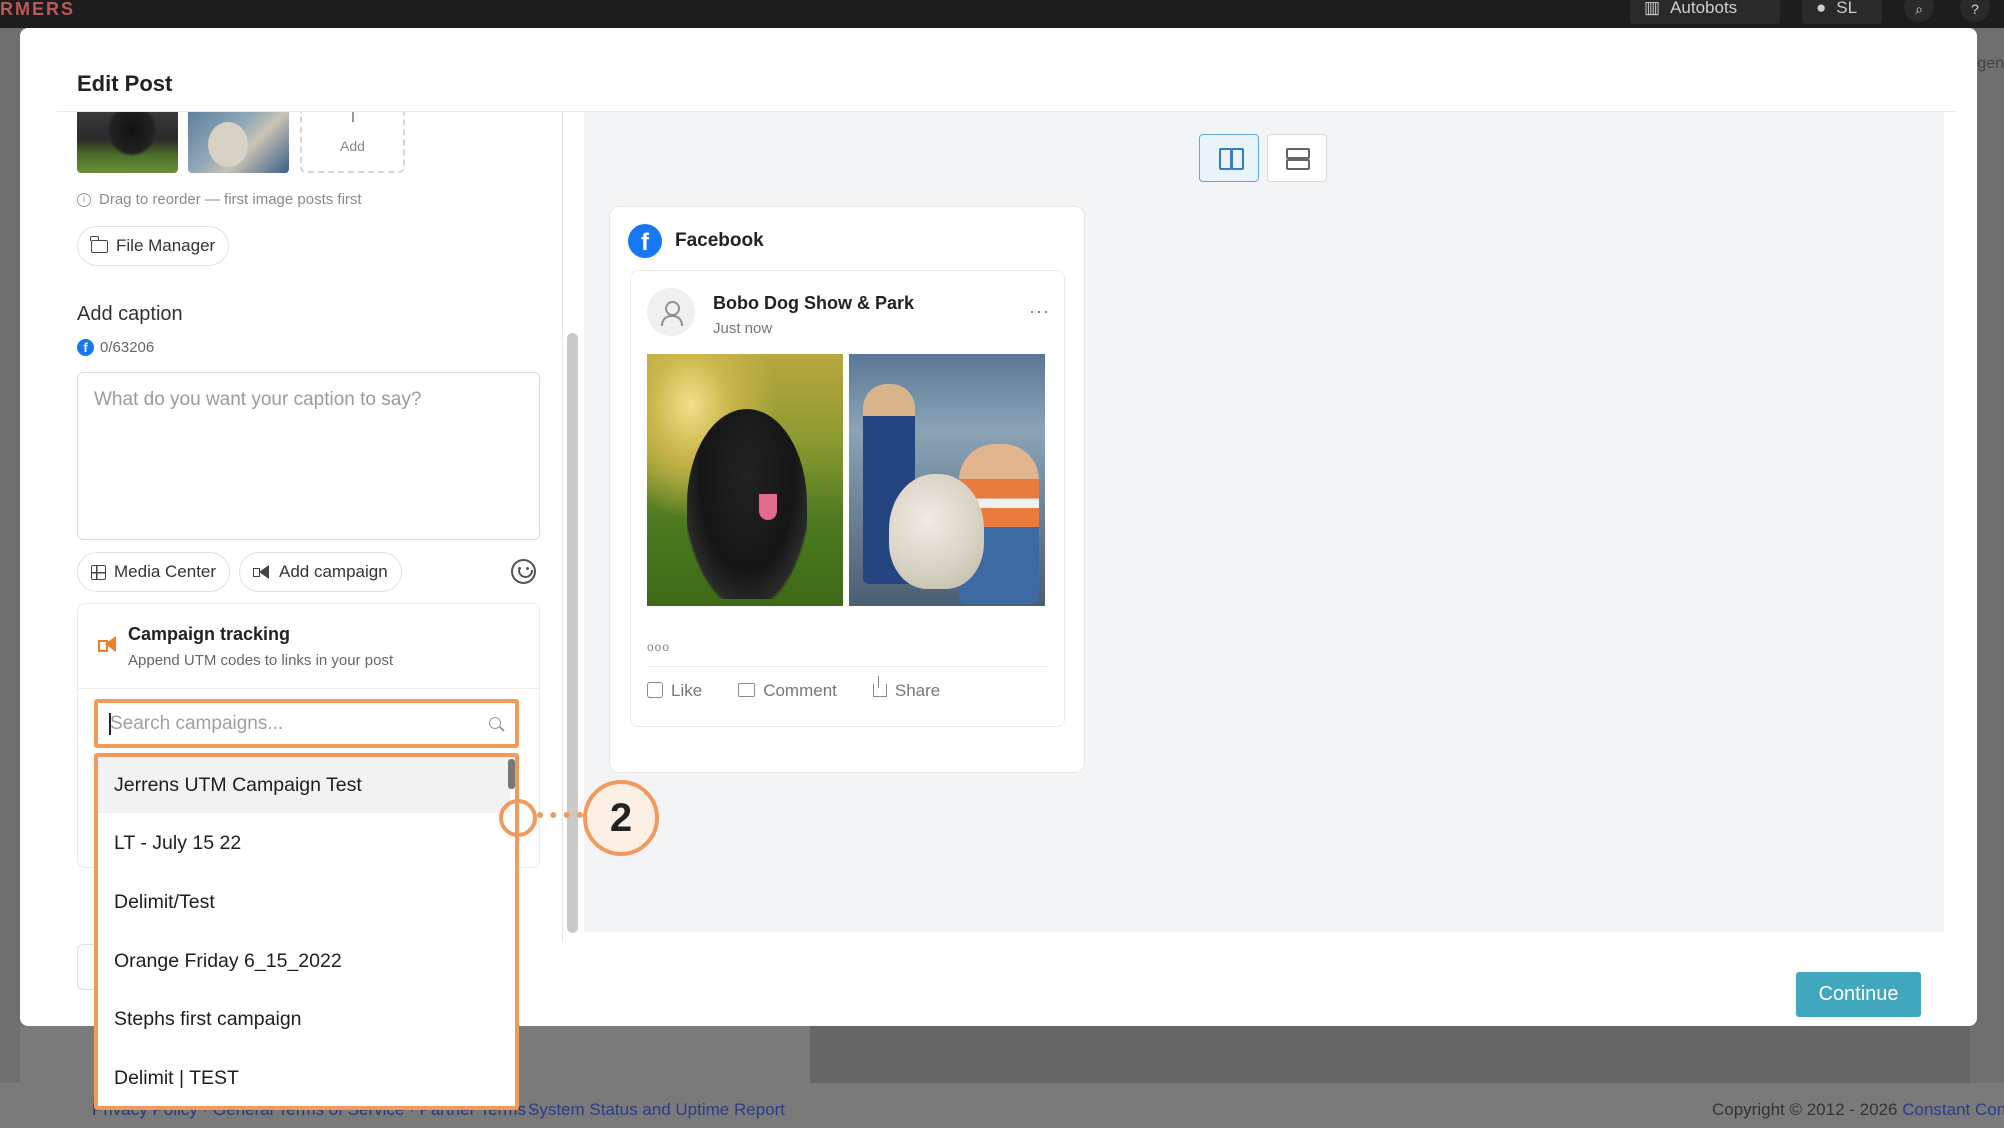 The height and width of the screenshot is (1128, 2004). I want to click on file-manager-label: File Manager, so click(166, 245).